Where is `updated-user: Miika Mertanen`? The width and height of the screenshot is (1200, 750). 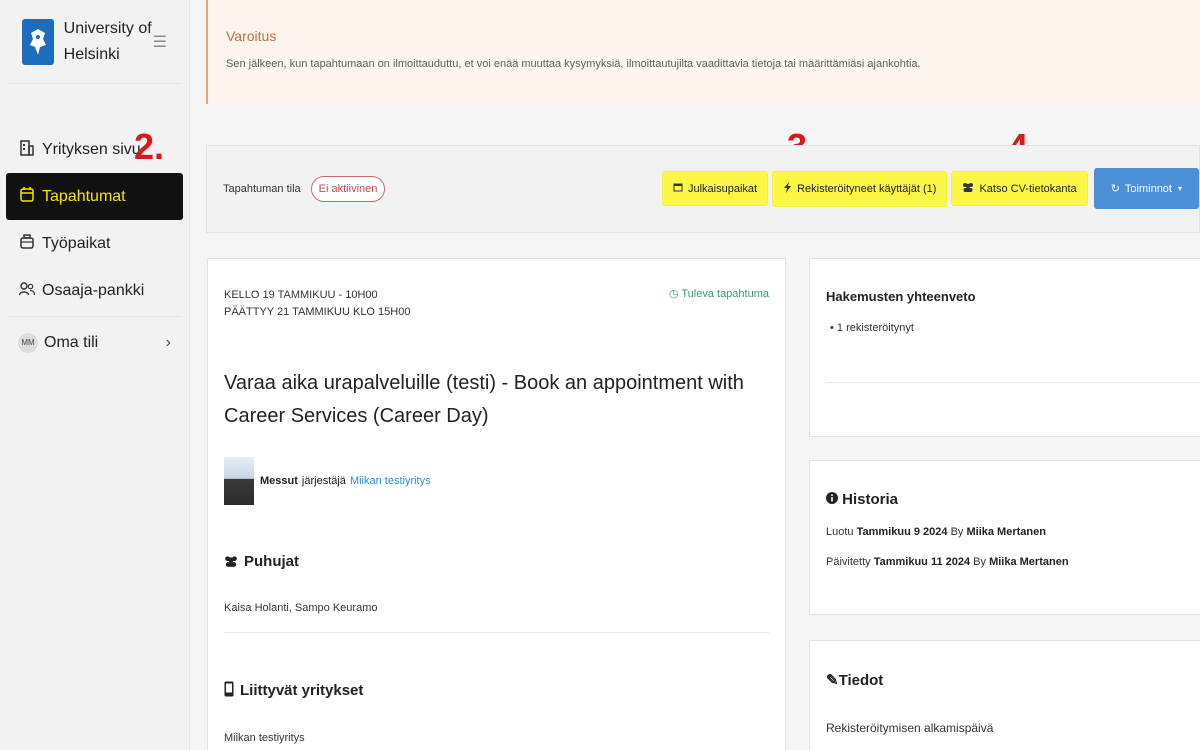 updated-user: Miika Mertanen is located at coordinates (1029, 562).